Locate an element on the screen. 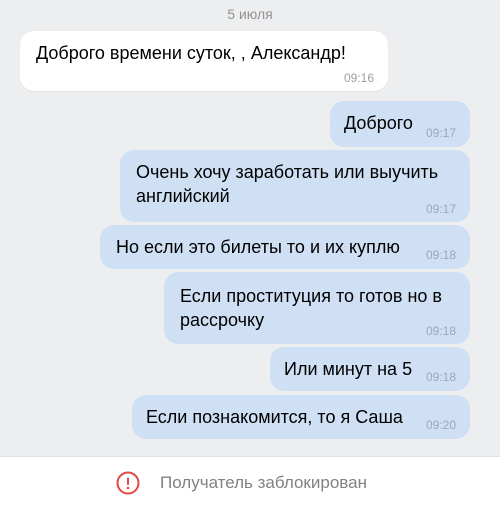 This screenshot has width=500, height=508. message-text: Если познакомится, то я Саша is located at coordinates (274, 417).